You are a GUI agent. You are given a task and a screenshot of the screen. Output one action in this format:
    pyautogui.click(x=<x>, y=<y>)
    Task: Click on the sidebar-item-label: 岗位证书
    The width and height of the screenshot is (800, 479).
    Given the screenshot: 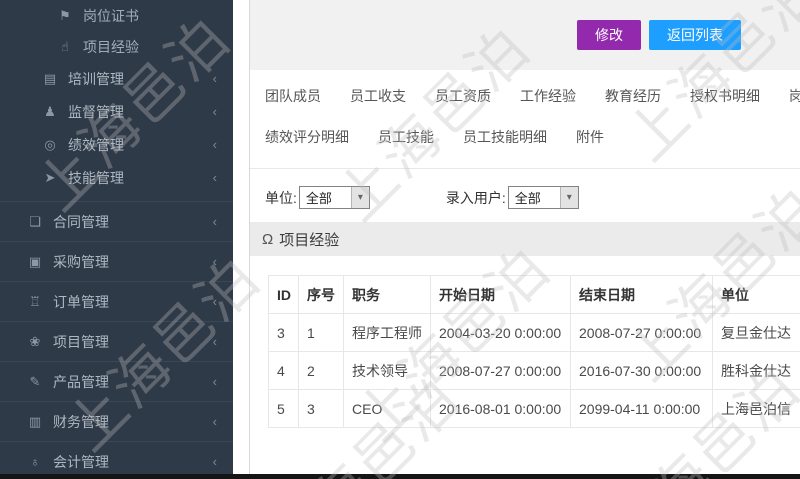 What is the action you would take?
    pyautogui.click(x=111, y=15)
    